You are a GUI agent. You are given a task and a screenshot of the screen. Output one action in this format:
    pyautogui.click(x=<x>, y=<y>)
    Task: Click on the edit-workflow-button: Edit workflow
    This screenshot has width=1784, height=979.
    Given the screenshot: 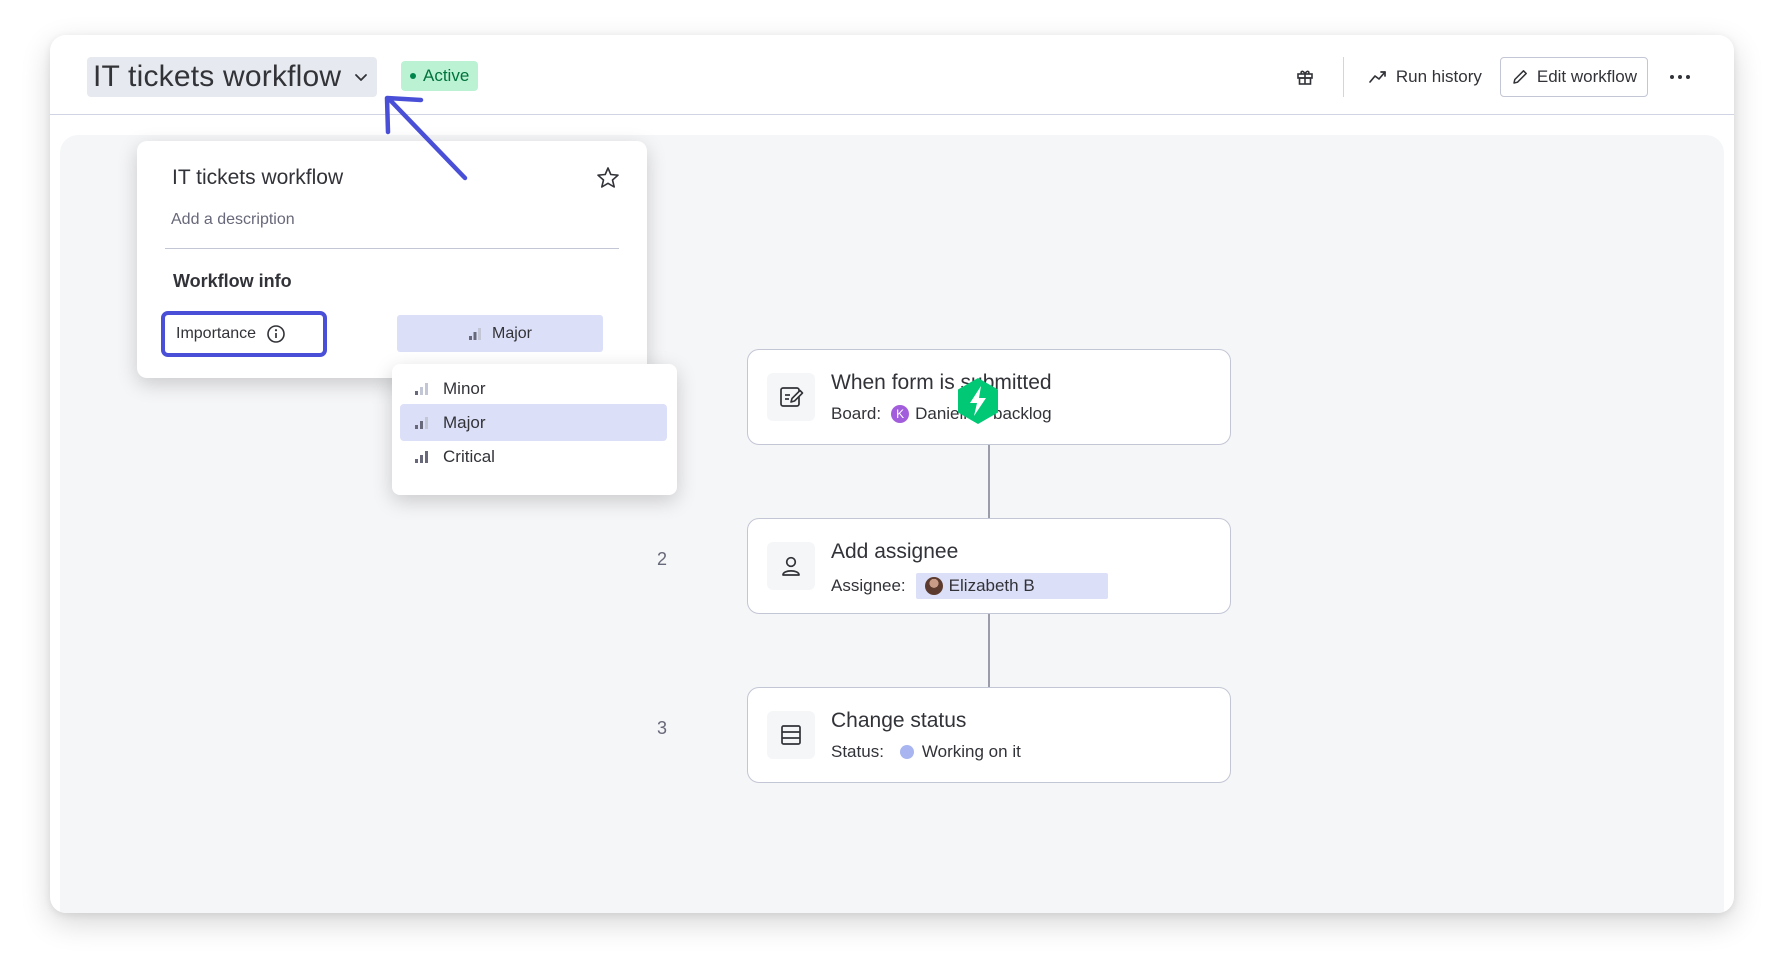 What is the action you would take?
    pyautogui.click(x=1573, y=77)
    